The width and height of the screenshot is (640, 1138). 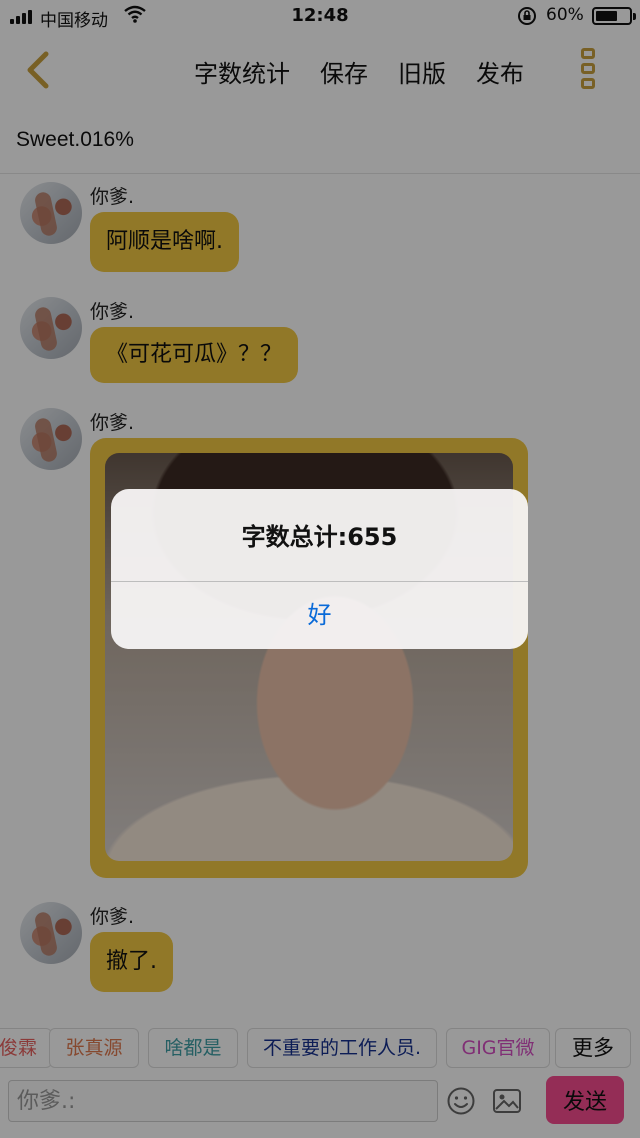 I want to click on word-count-alert: 字数总计:655 好, so click(x=319, y=569).